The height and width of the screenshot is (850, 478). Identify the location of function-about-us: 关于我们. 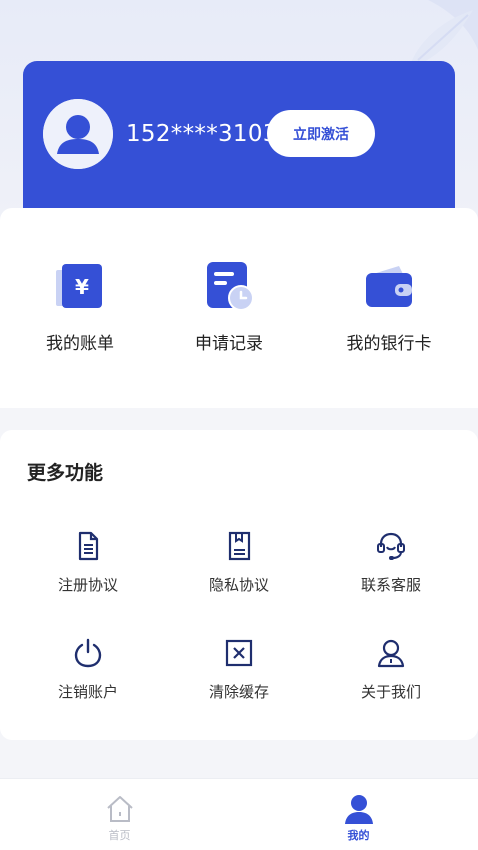
(391, 672).